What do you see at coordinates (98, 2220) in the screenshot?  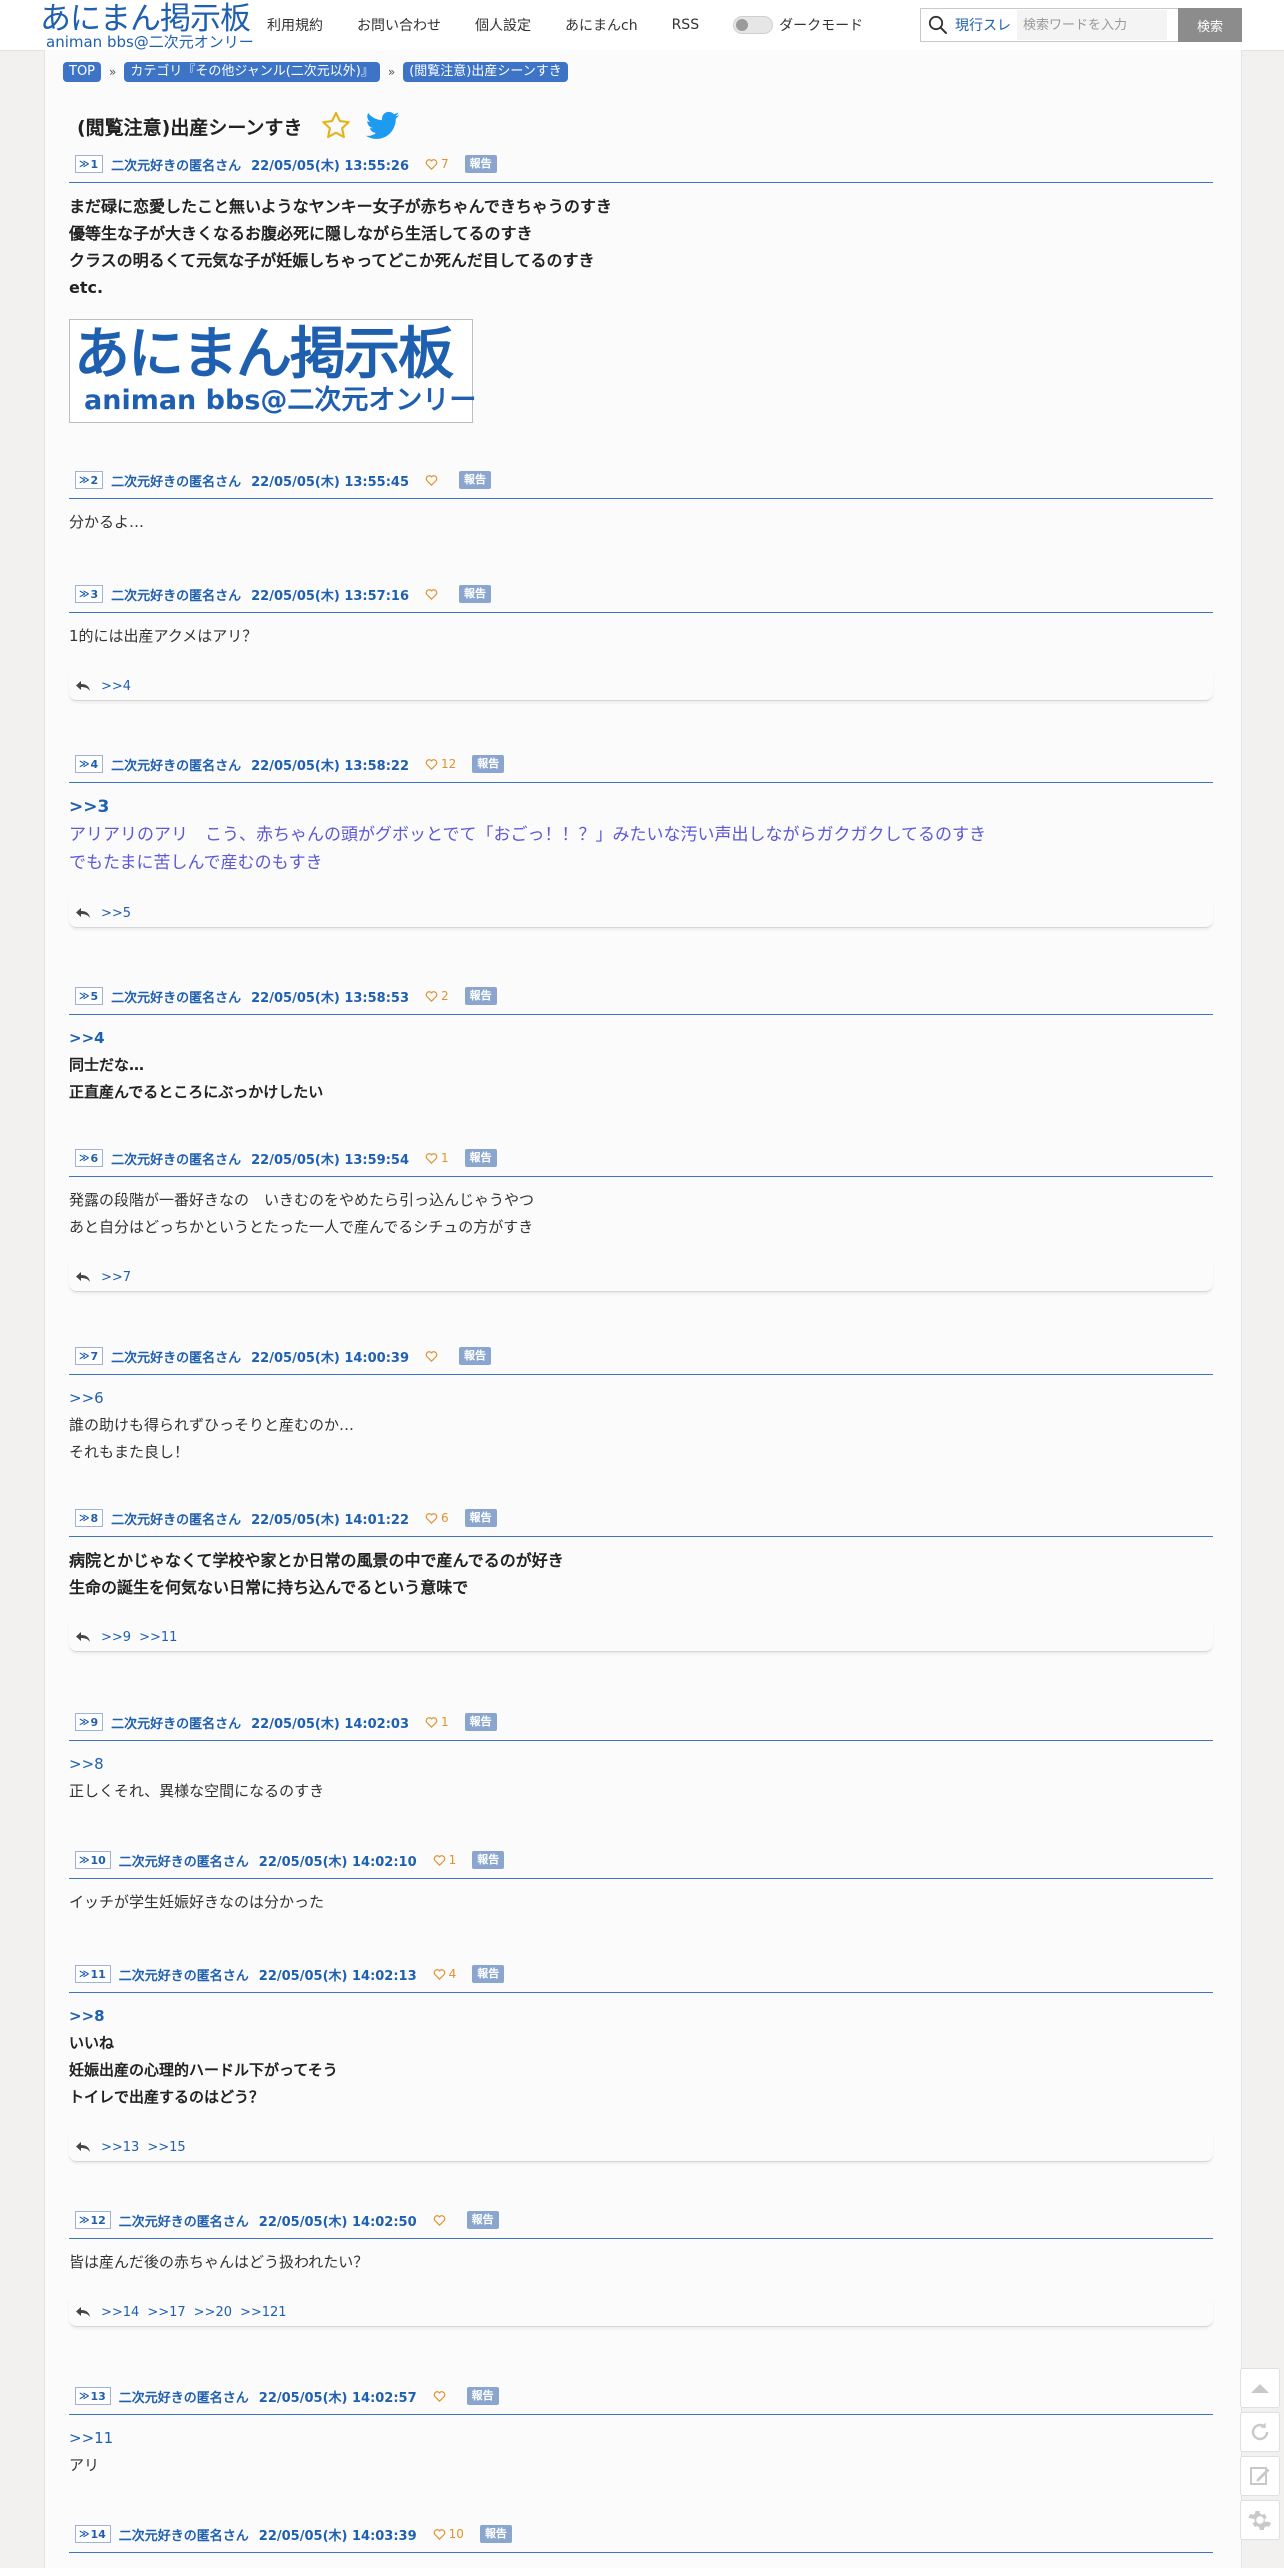 I see `post-number: 12` at bounding box center [98, 2220].